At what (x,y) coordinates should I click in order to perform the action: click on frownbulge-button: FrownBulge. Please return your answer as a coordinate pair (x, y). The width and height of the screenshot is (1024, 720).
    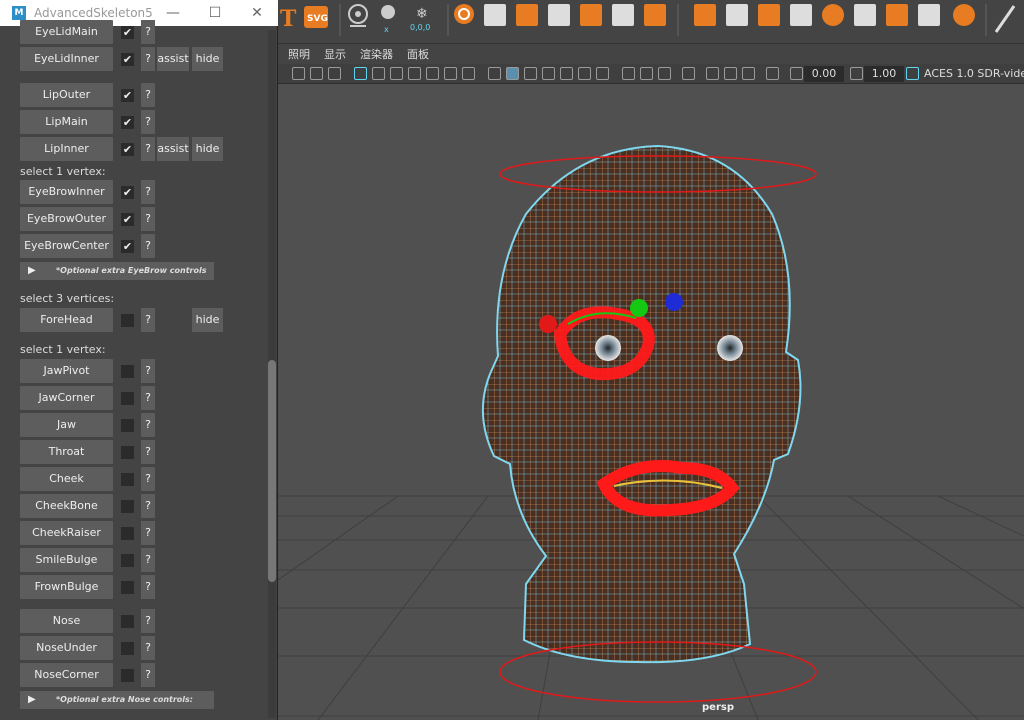
    Looking at the image, I should click on (66, 587).